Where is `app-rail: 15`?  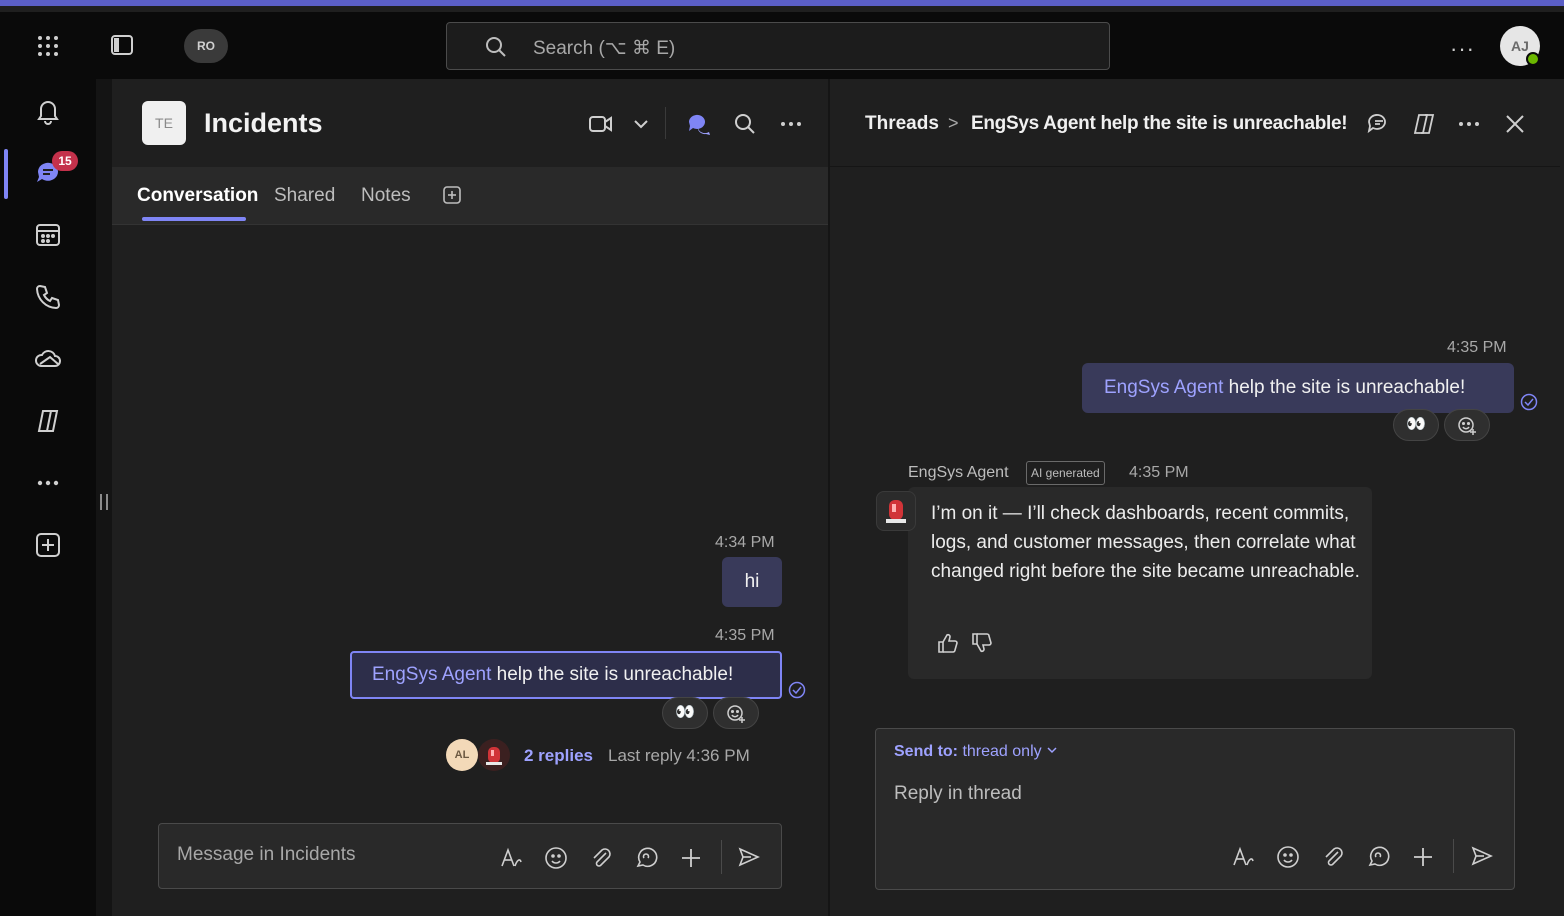 app-rail: 15 is located at coordinates (48, 497).